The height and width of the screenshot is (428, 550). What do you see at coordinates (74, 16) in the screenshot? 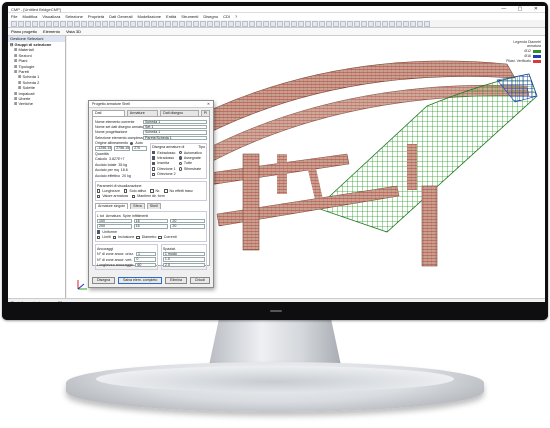
I see `menu-item-selezione: Selezione` at bounding box center [74, 16].